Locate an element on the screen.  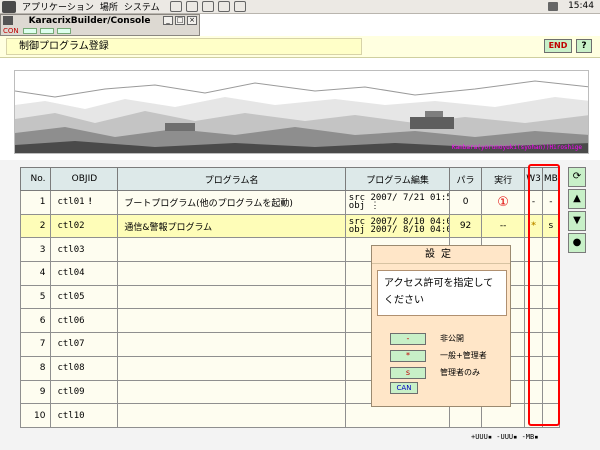
cell-no: 1 is located at coordinates (35, 202).